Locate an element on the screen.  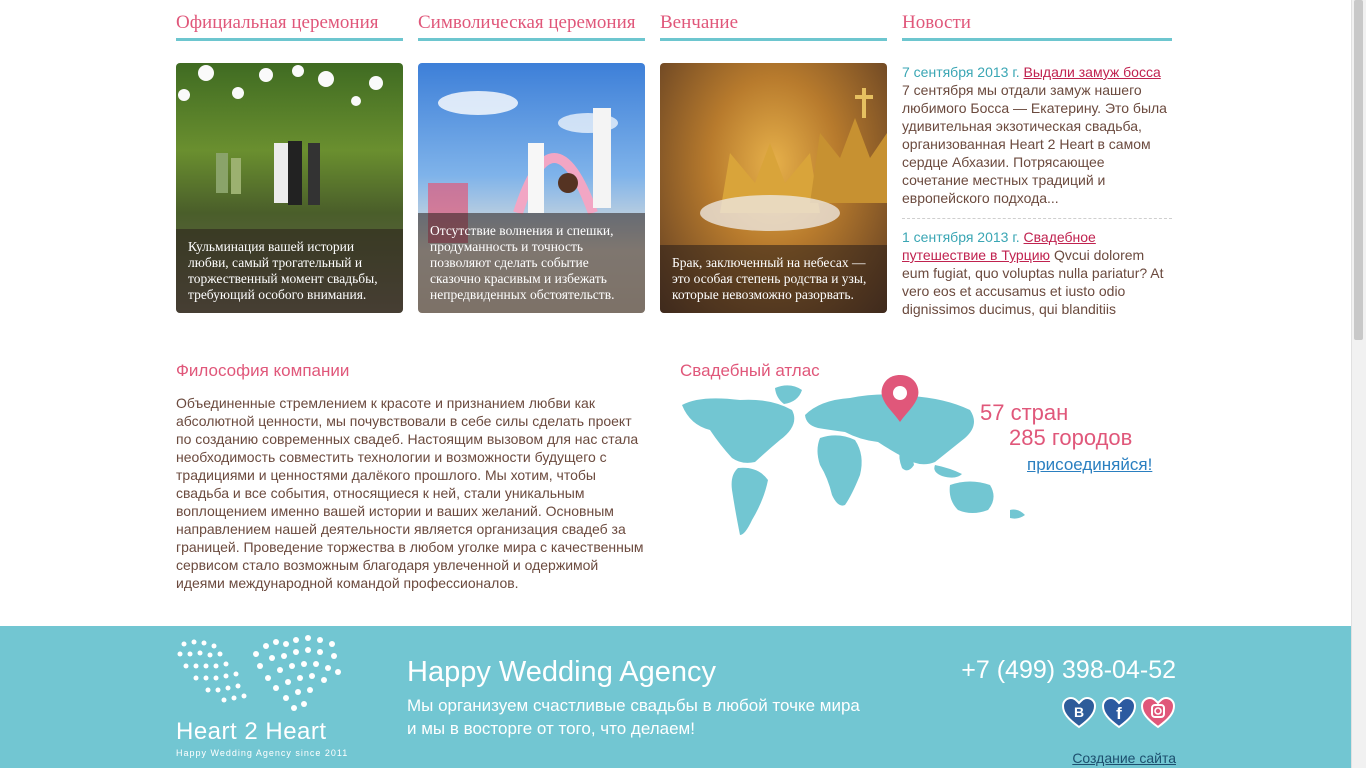
facebook-icon: f is located at coordinates (1119, 713).